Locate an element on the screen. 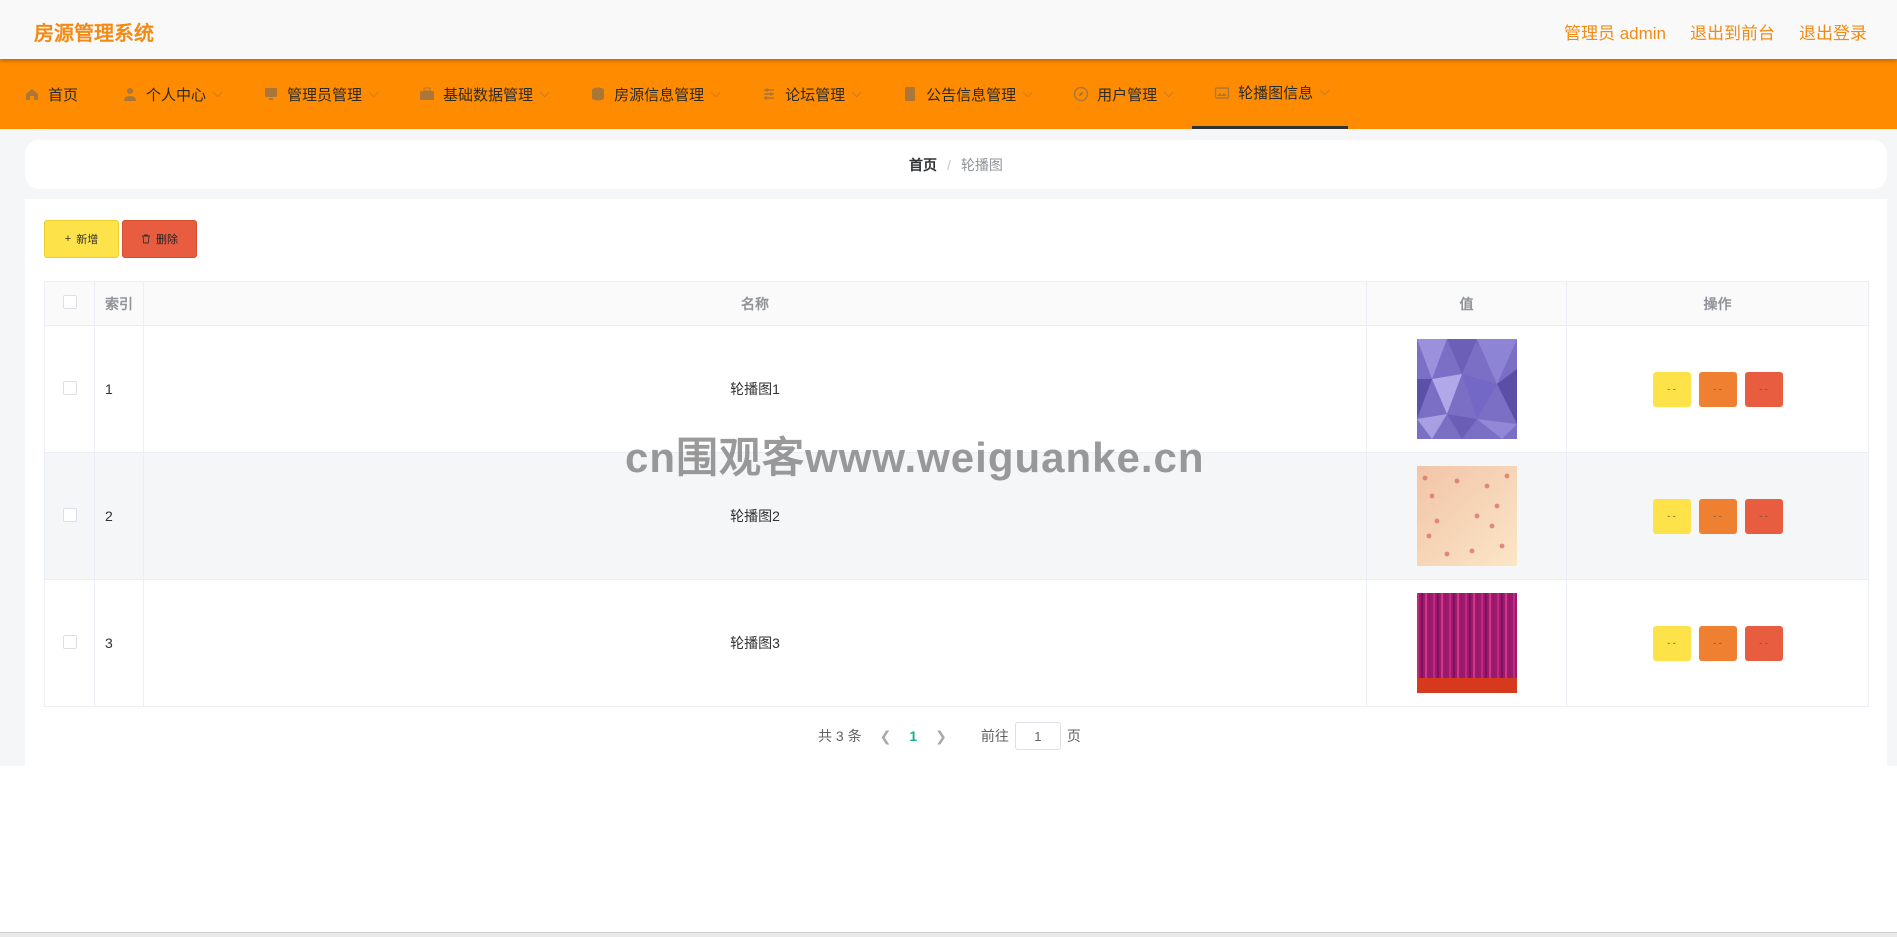 The width and height of the screenshot is (1897, 937). table-row: 2 轮播图2- -- -- - is located at coordinates (956, 516).